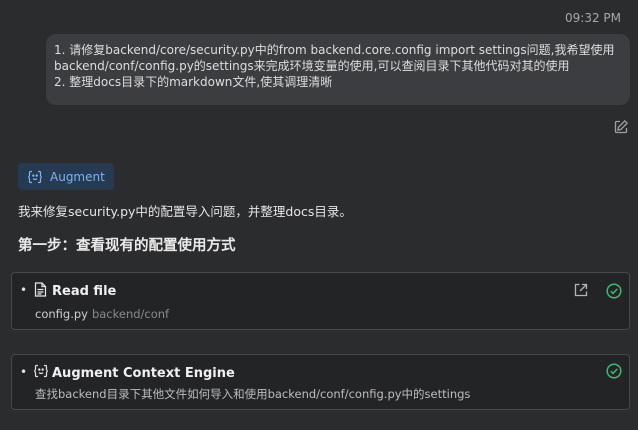 This screenshot has height=430, width=638. What do you see at coordinates (581, 290) in the screenshot?
I see `open-file-icon` at bounding box center [581, 290].